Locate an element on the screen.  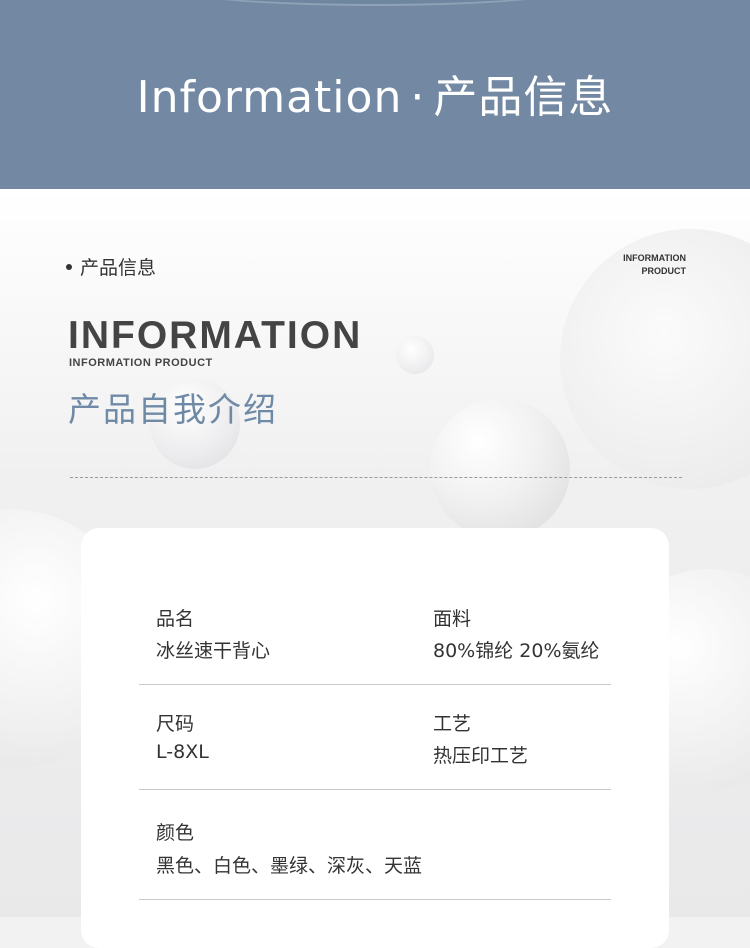
name-value: 冰丝速干背心 is located at coordinates (213, 651).